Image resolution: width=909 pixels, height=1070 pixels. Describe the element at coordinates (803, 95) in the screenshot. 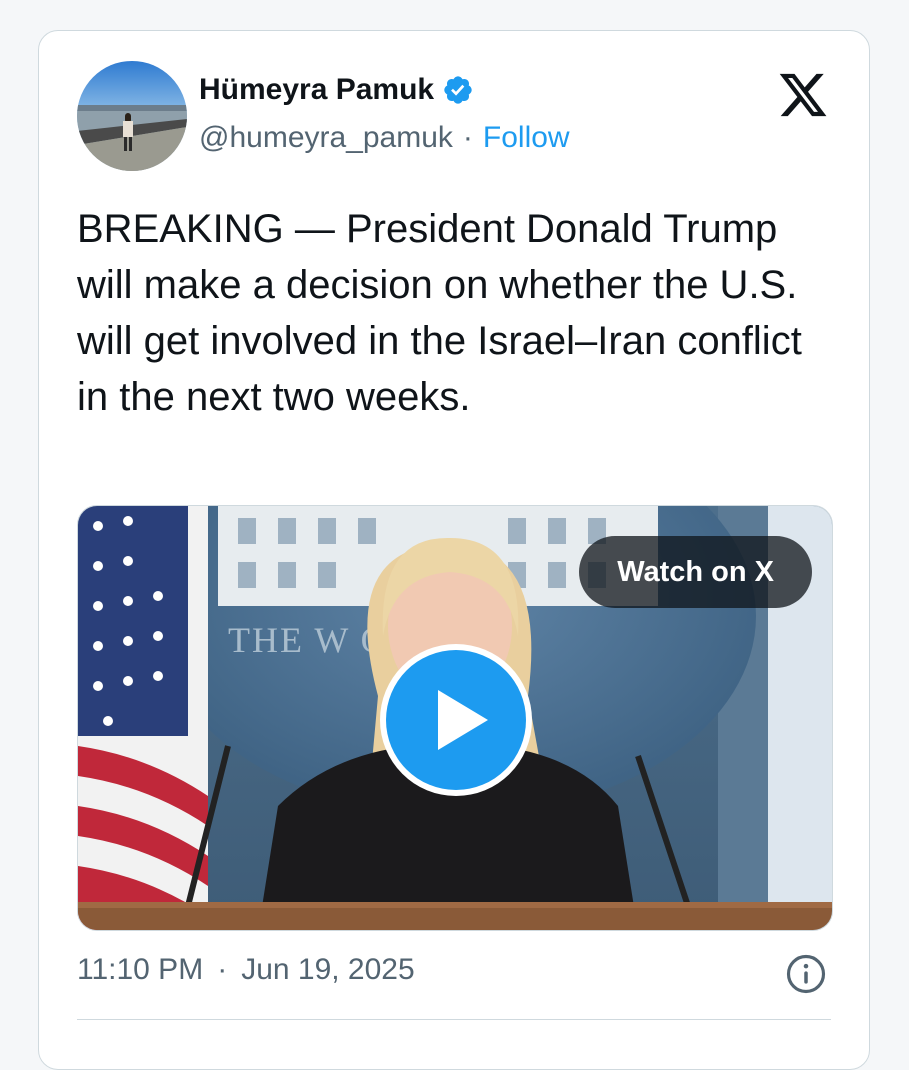

I see `x-logo-icon` at that location.